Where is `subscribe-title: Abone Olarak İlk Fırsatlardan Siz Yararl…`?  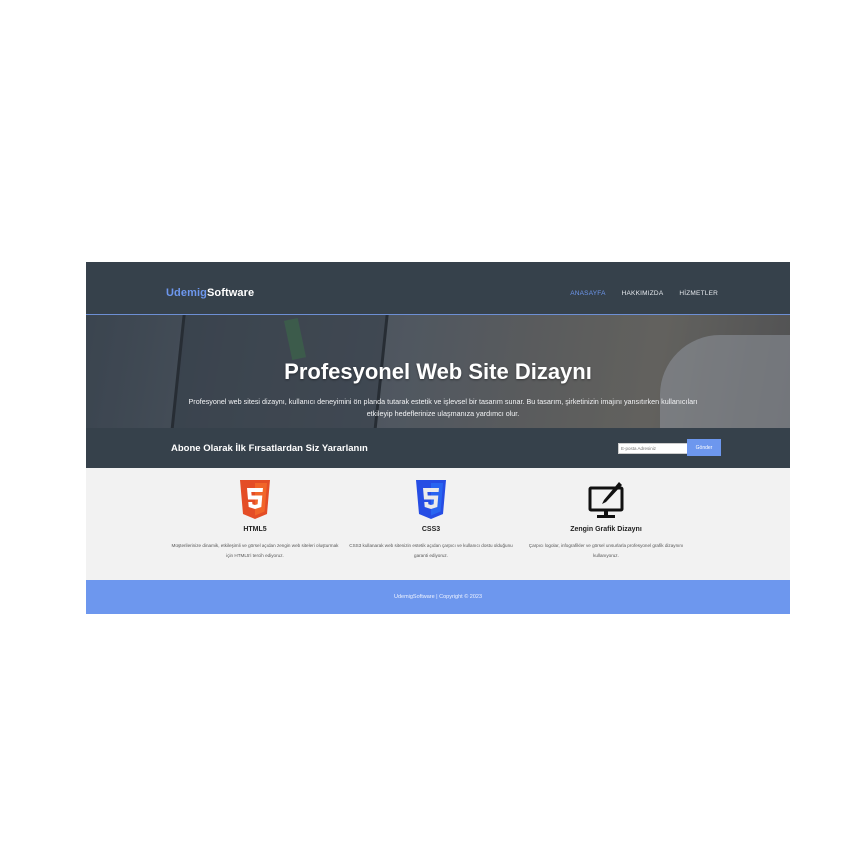 subscribe-title: Abone Olarak İlk Fırsatlardan Siz Yararl… is located at coordinates (269, 448).